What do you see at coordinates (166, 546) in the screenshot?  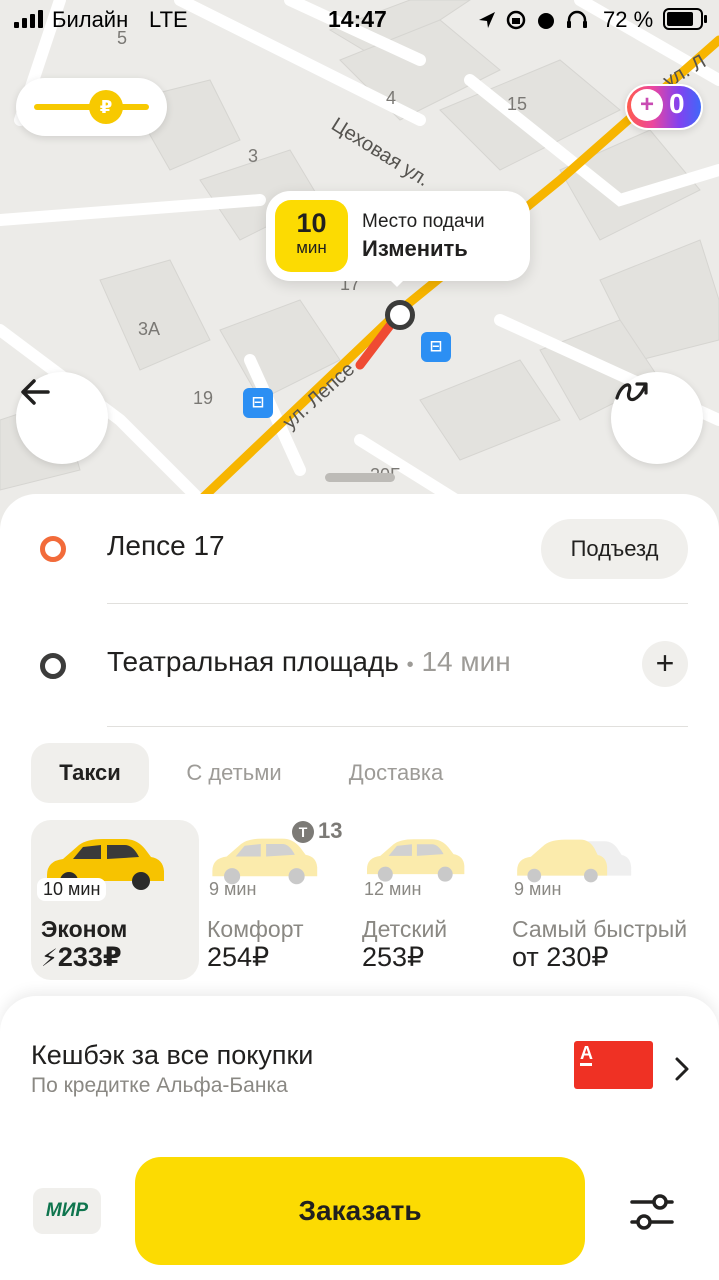 I see `origin-address: Лепсе 17` at bounding box center [166, 546].